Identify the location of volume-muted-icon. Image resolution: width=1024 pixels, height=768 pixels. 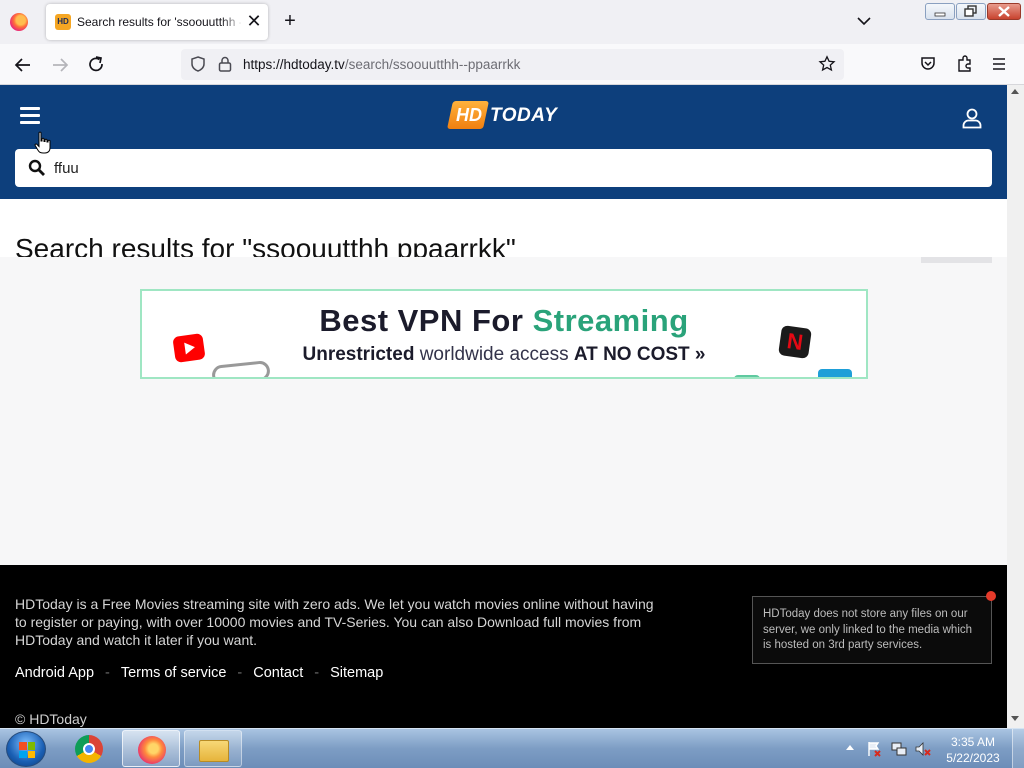
(923, 749).